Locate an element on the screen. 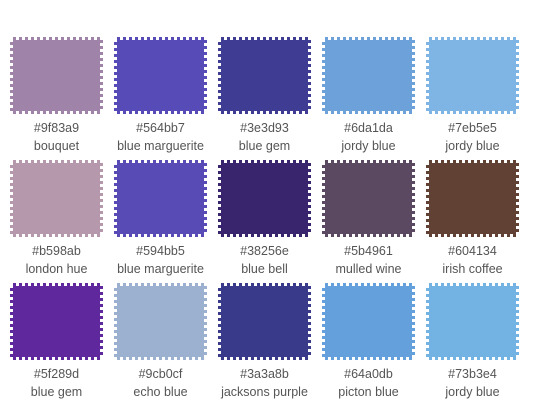 The width and height of the screenshot is (546, 409). color-hex-label: #9f83a9 is located at coordinates (56, 128).